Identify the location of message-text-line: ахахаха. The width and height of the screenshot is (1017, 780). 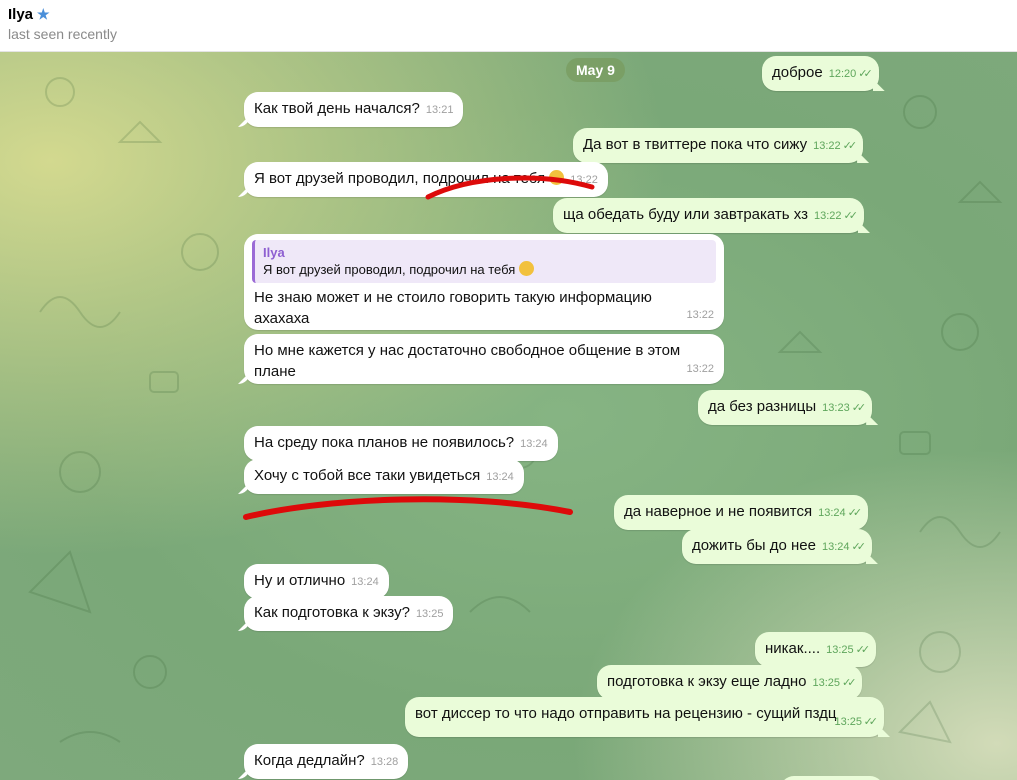
(282, 318).